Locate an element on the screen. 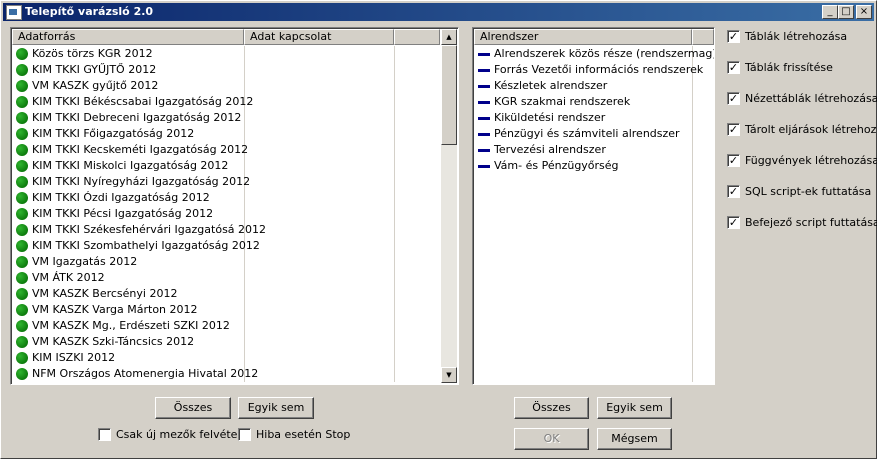 This screenshot has height=459, width=877. app-icon is located at coordinates (14, 12).